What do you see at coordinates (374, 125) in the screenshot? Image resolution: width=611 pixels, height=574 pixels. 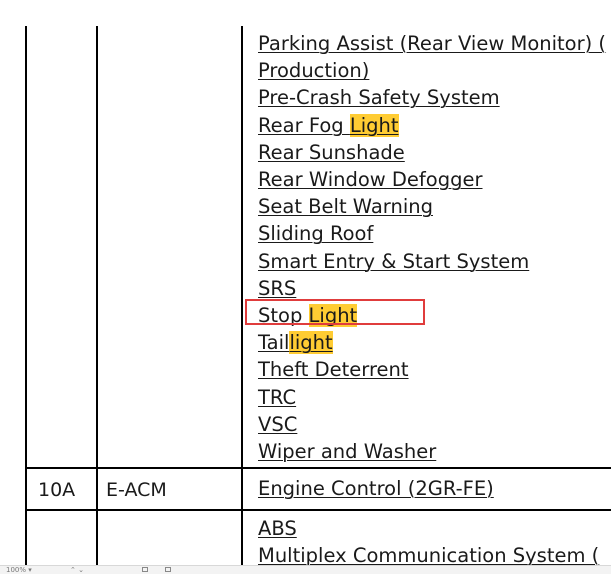 I see `search-highlight: Light` at bounding box center [374, 125].